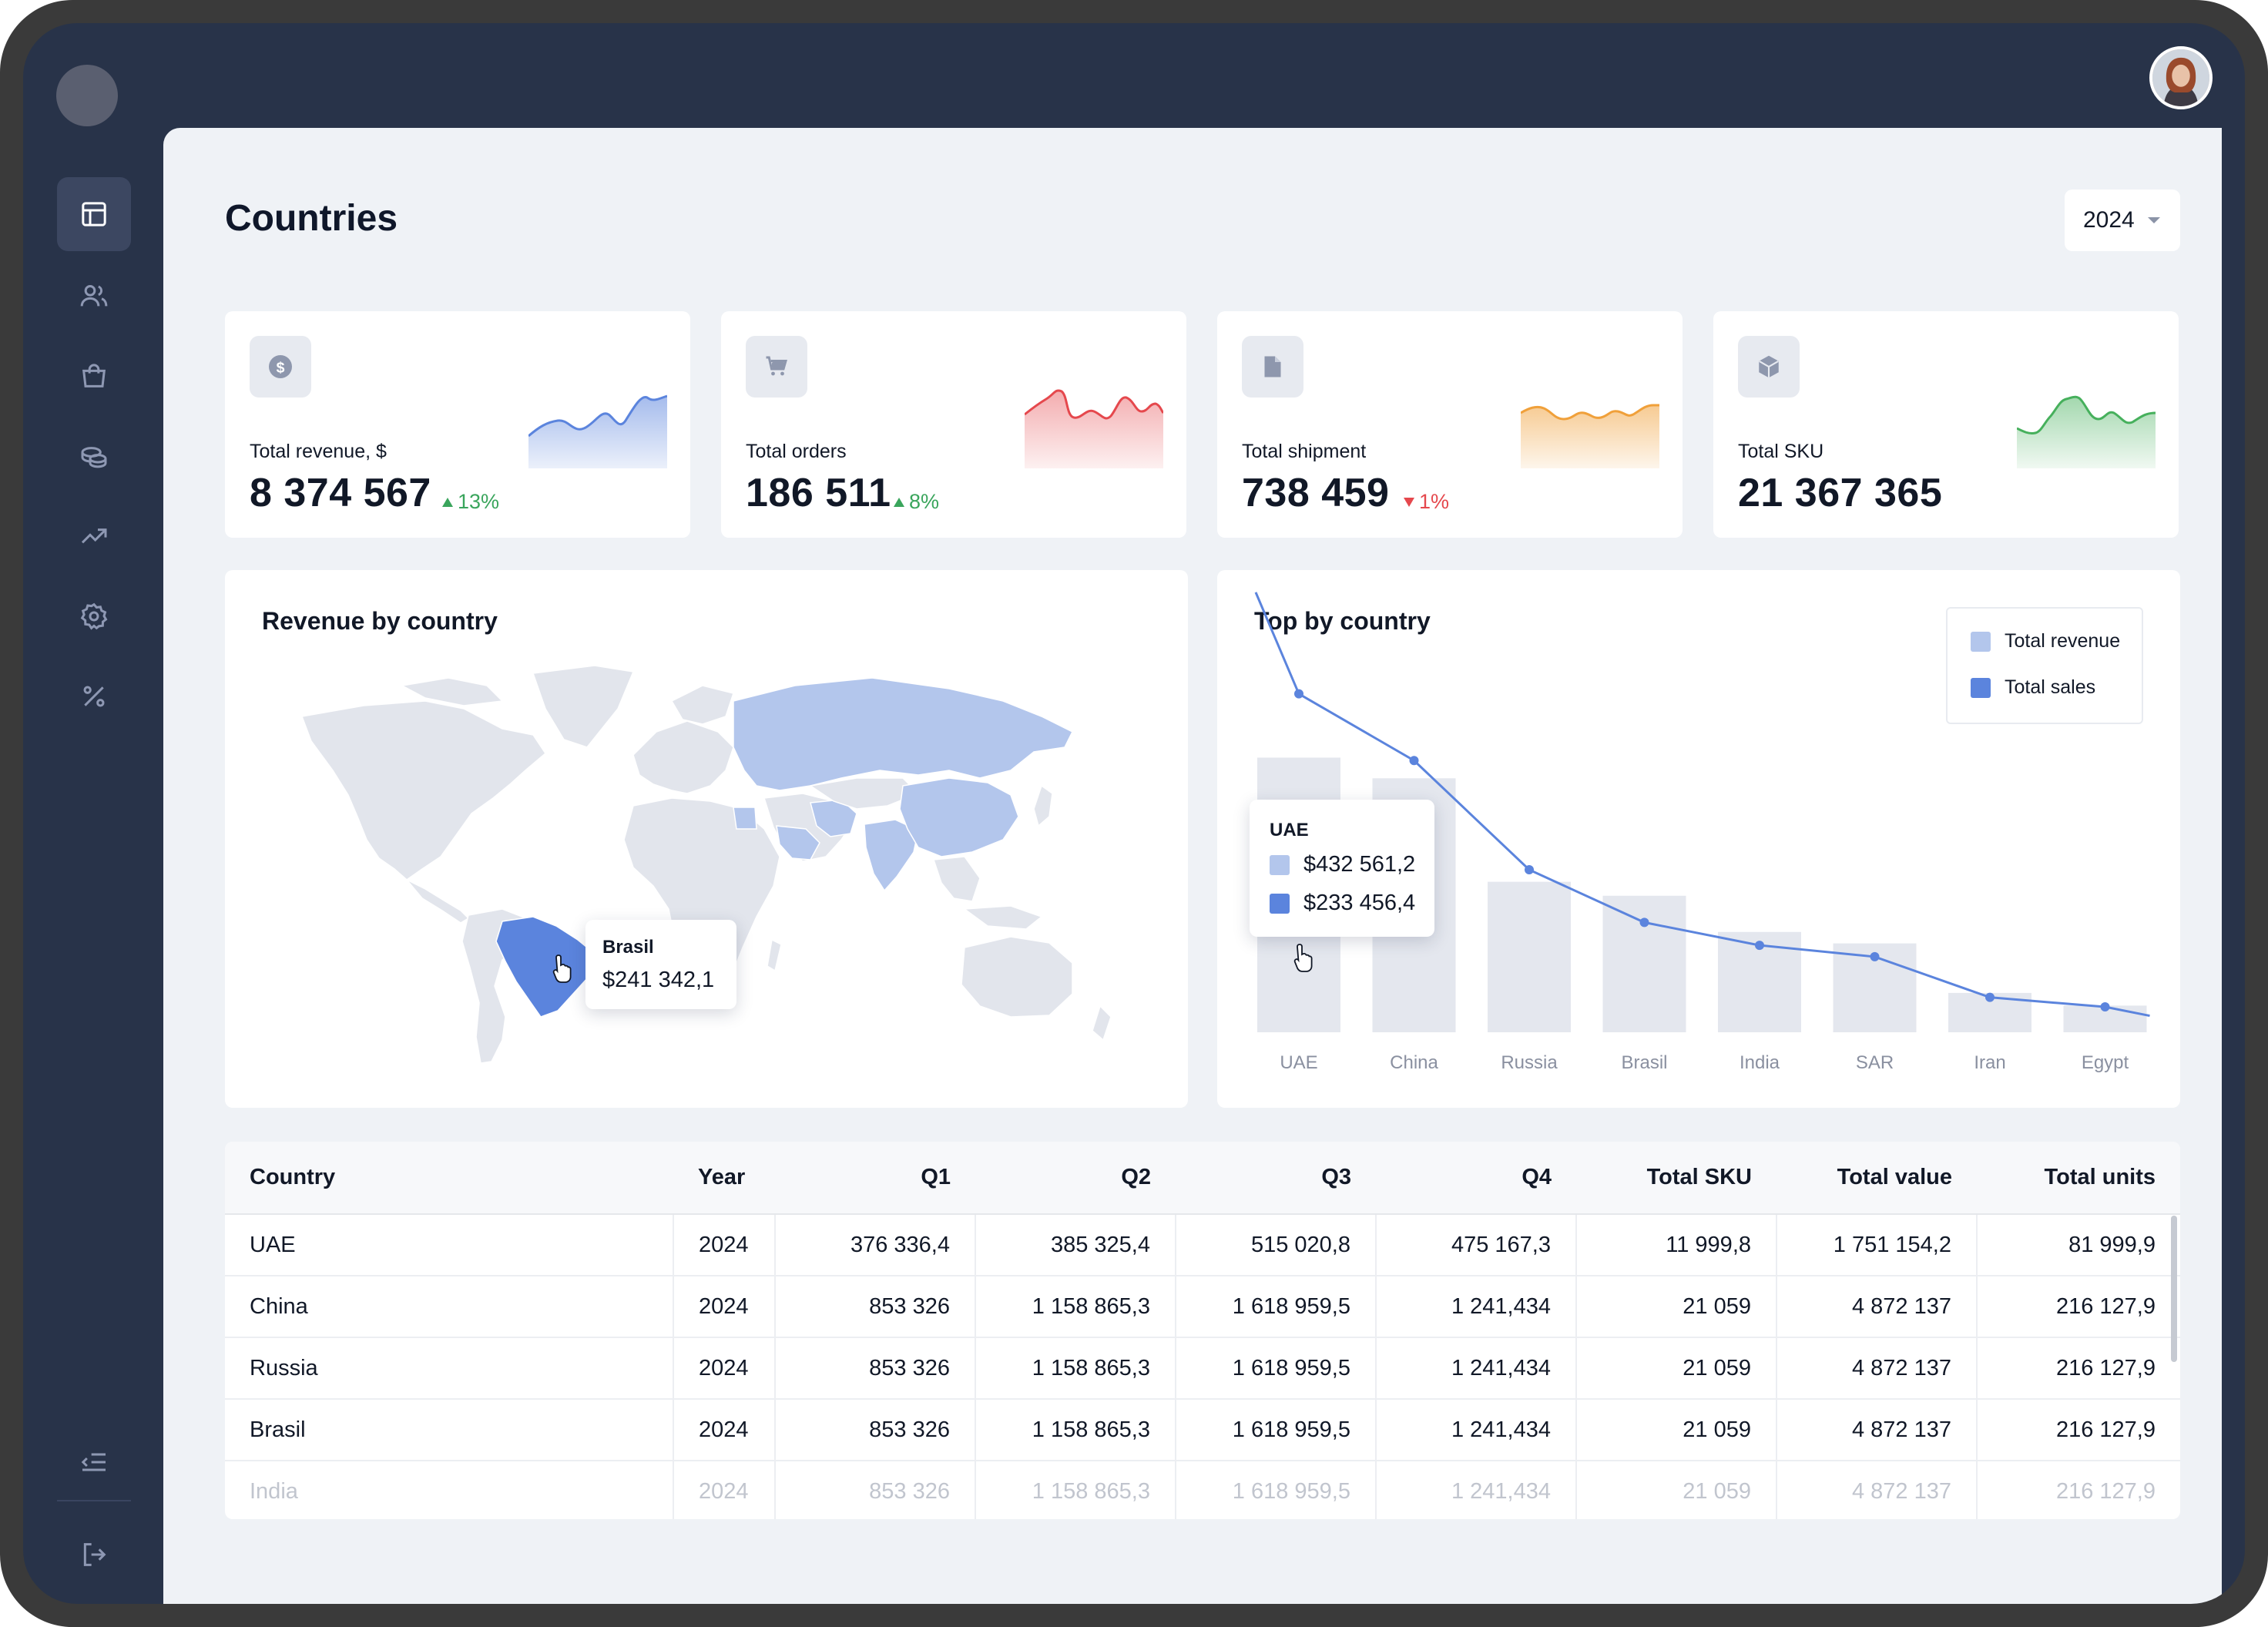 Image resolution: width=2268 pixels, height=1627 pixels. I want to click on column-header-q3: Q3, so click(1276, 1178).